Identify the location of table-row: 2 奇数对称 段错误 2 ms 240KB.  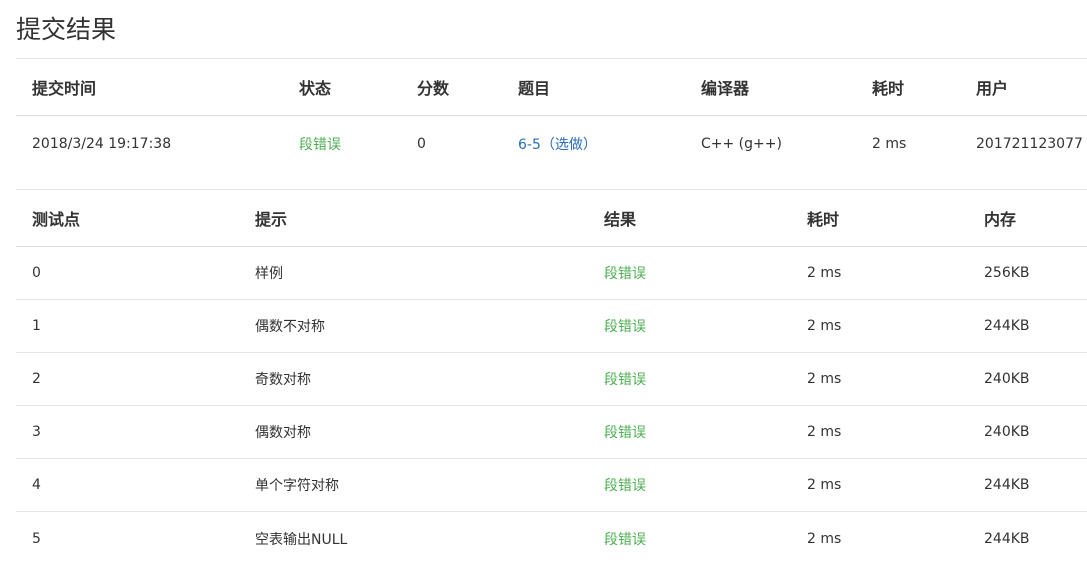
(551, 379).